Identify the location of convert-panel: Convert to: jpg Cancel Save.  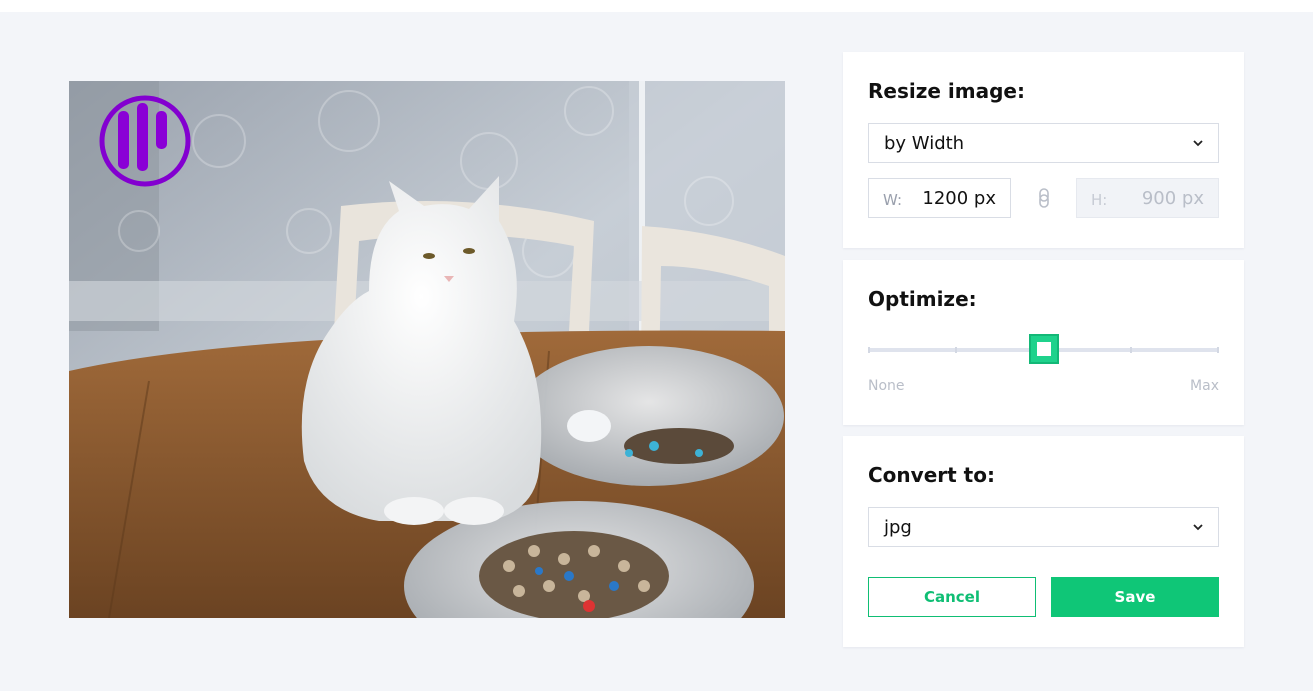
(1043, 541).